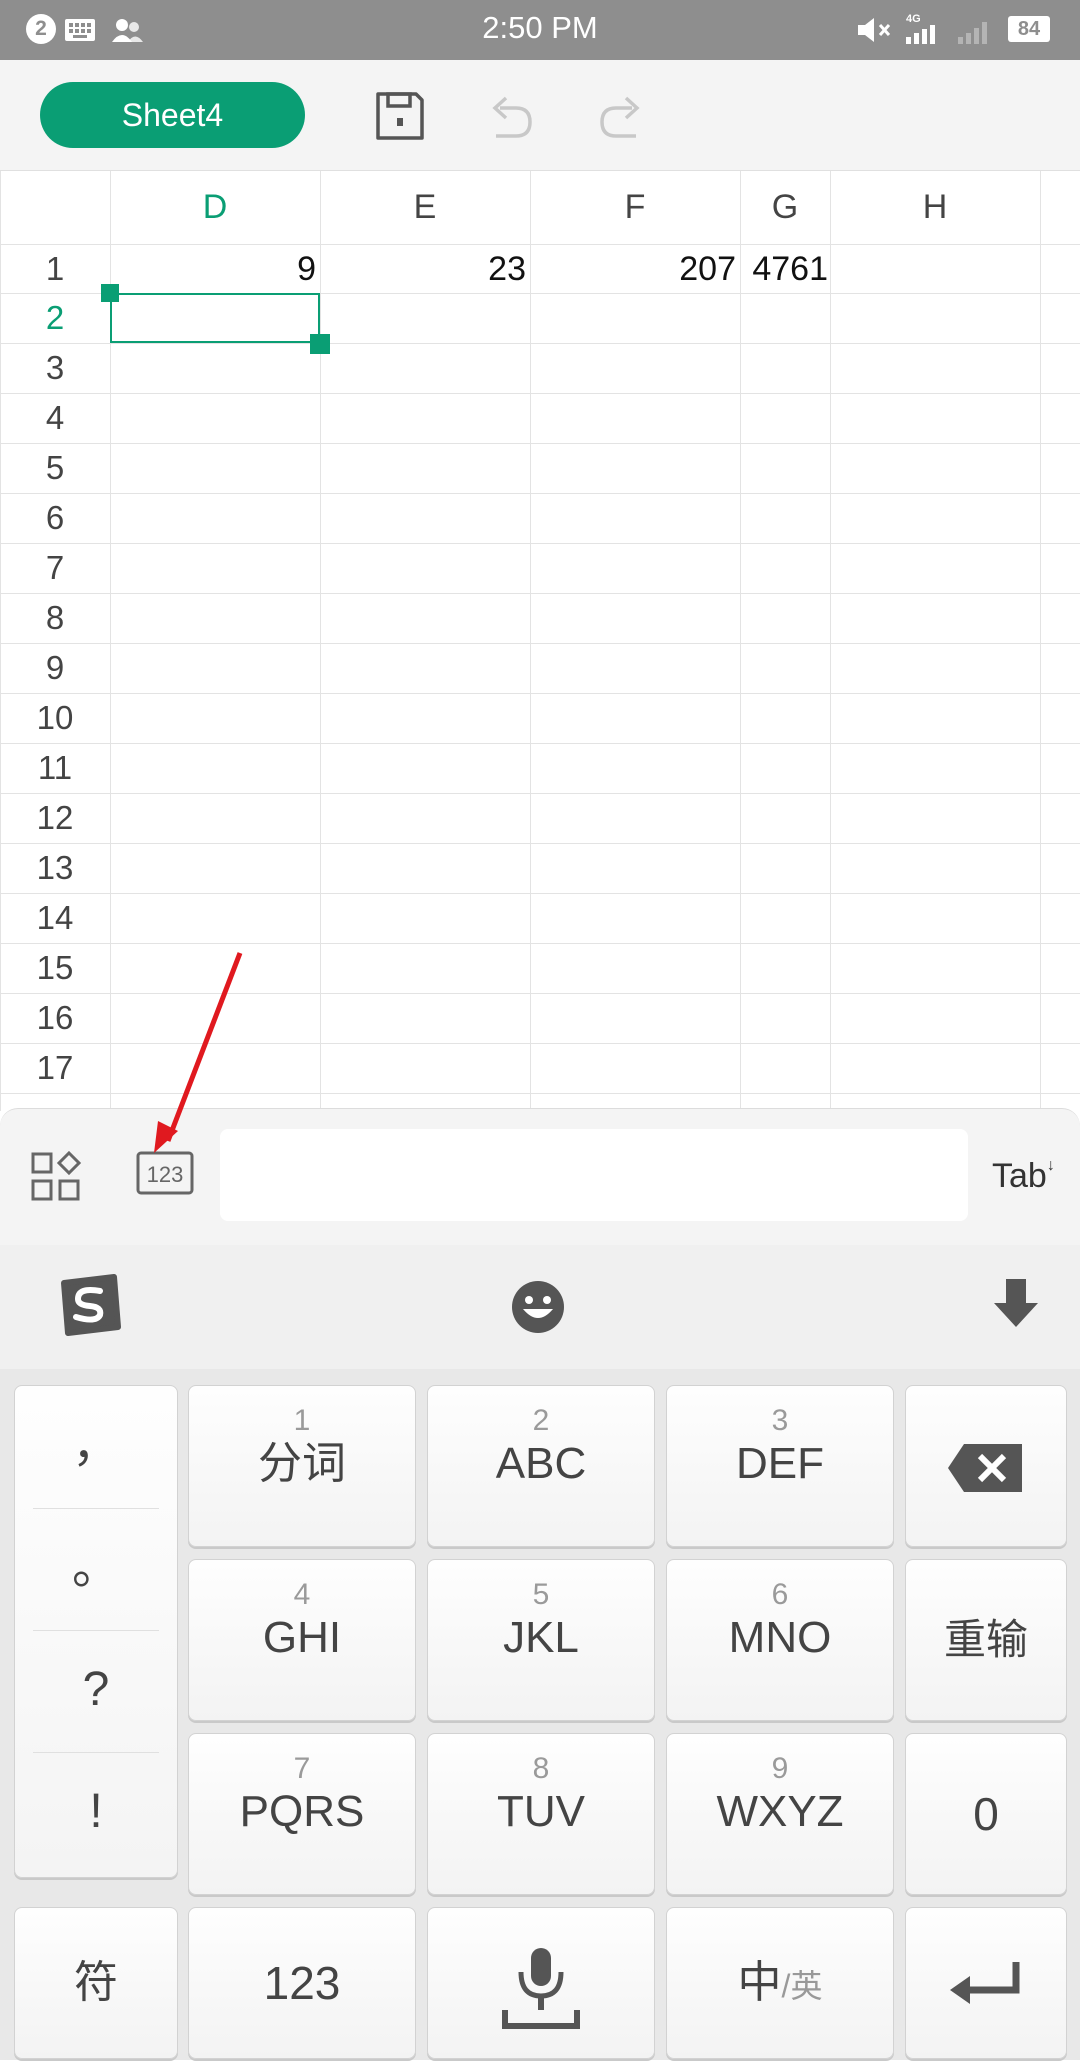  Describe the element at coordinates (935, 207) in the screenshot. I see `column-header-h: H` at that location.